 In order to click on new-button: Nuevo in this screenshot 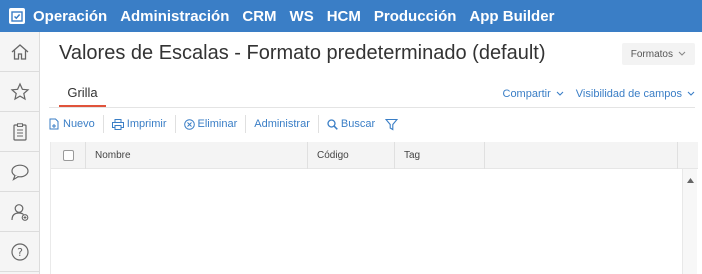, I will do `click(76, 124)`.